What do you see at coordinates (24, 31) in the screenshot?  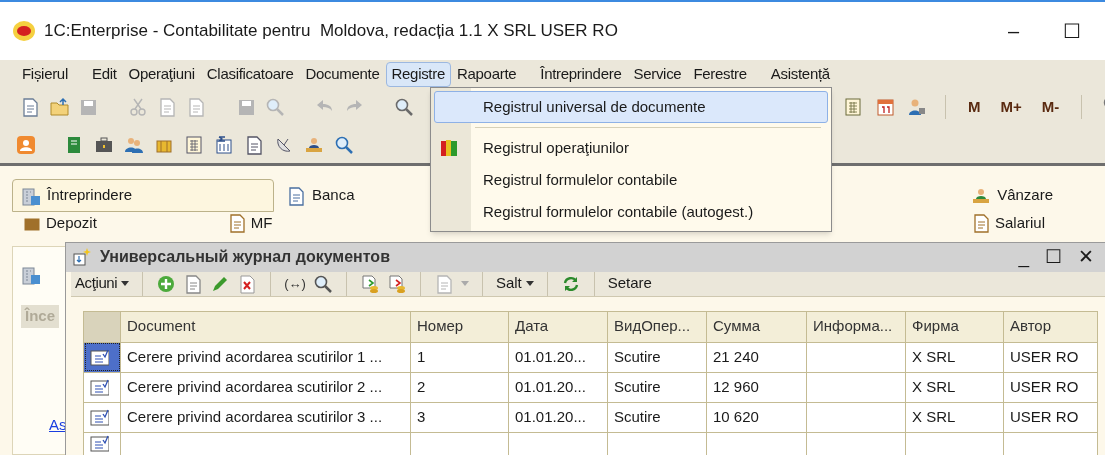 I see `logo-icon` at bounding box center [24, 31].